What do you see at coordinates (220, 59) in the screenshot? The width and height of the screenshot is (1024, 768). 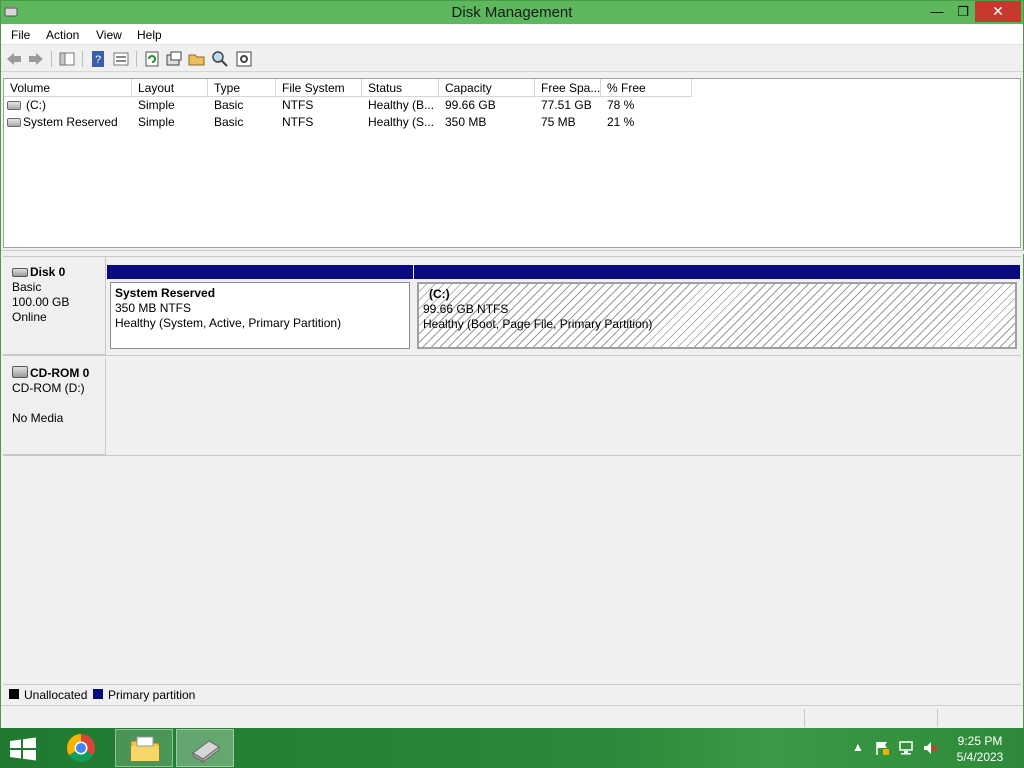 I see `search-icon` at bounding box center [220, 59].